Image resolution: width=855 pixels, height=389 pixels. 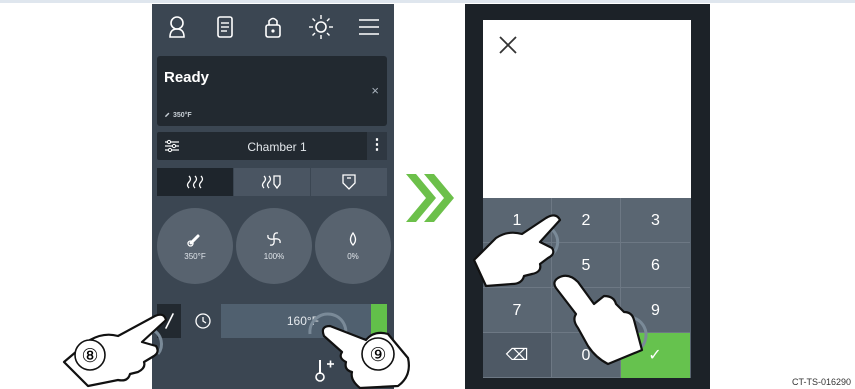 What do you see at coordinates (274, 239) in the screenshot?
I see `fan-icon` at bounding box center [274, 239].